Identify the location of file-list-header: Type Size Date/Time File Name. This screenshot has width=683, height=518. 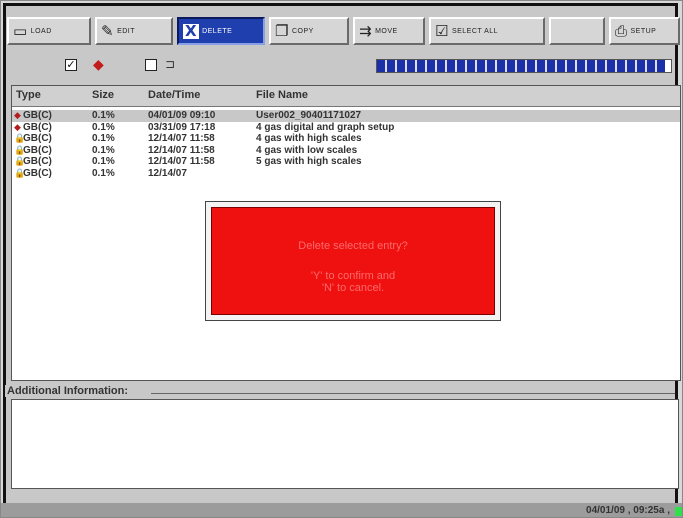
(346, 96).